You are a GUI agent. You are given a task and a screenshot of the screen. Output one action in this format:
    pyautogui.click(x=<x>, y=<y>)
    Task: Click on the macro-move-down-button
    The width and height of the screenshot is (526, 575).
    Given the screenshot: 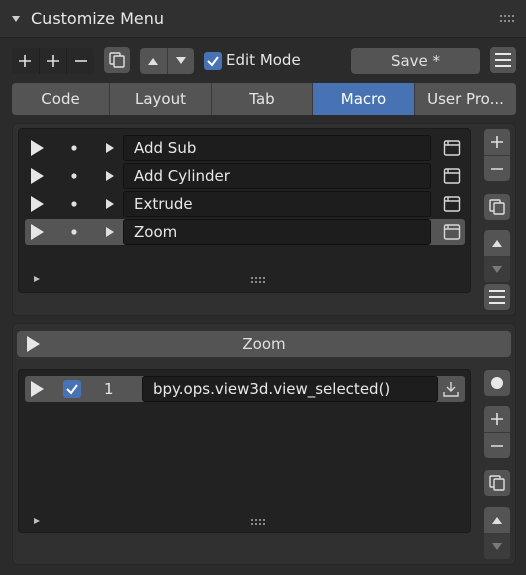 What is the action you would take?
    pyautogui.click(x=497, y=269)
    